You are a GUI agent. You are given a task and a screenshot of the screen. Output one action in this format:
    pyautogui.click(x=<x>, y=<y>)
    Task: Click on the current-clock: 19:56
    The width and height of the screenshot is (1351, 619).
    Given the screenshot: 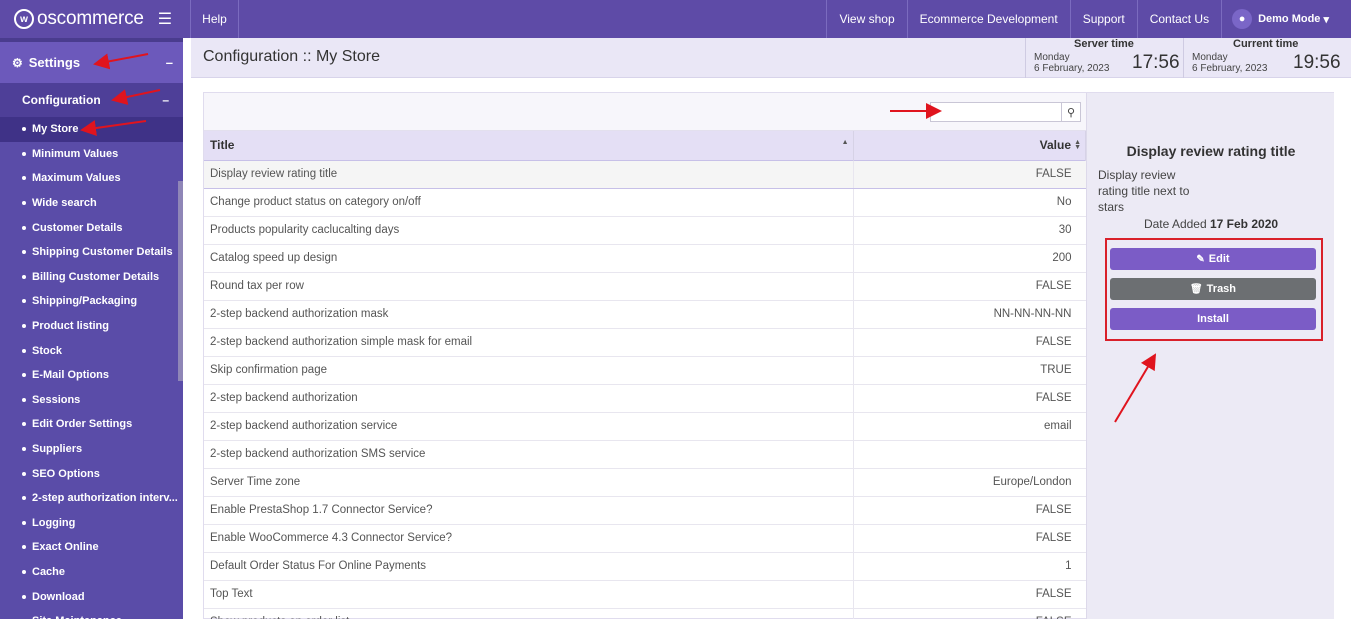 What is the action you would take?
    pyautogui.click(x=1317, y=62)
    